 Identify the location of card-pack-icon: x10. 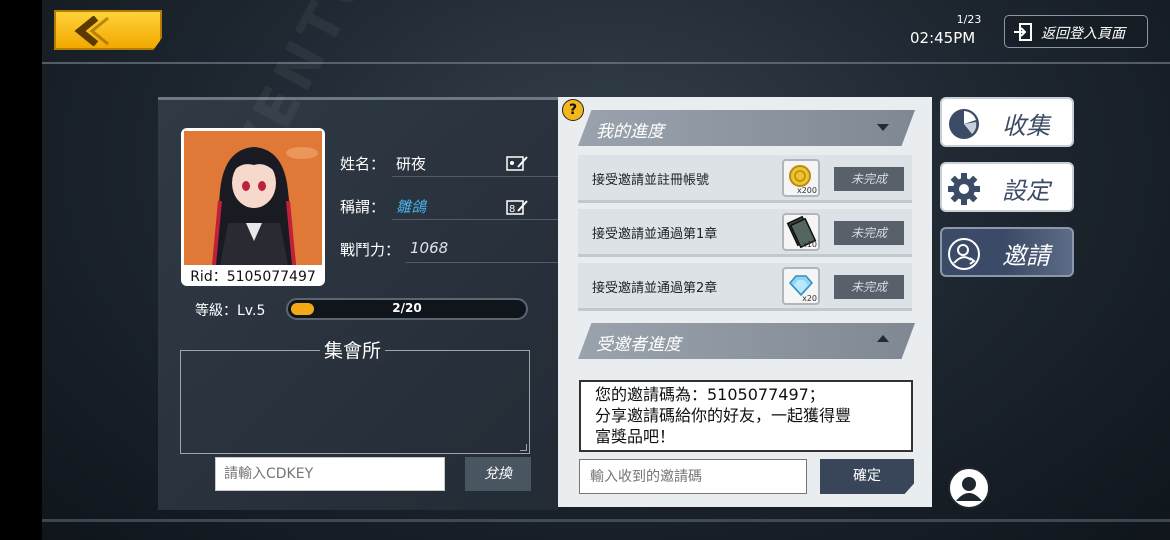
(801, 232).